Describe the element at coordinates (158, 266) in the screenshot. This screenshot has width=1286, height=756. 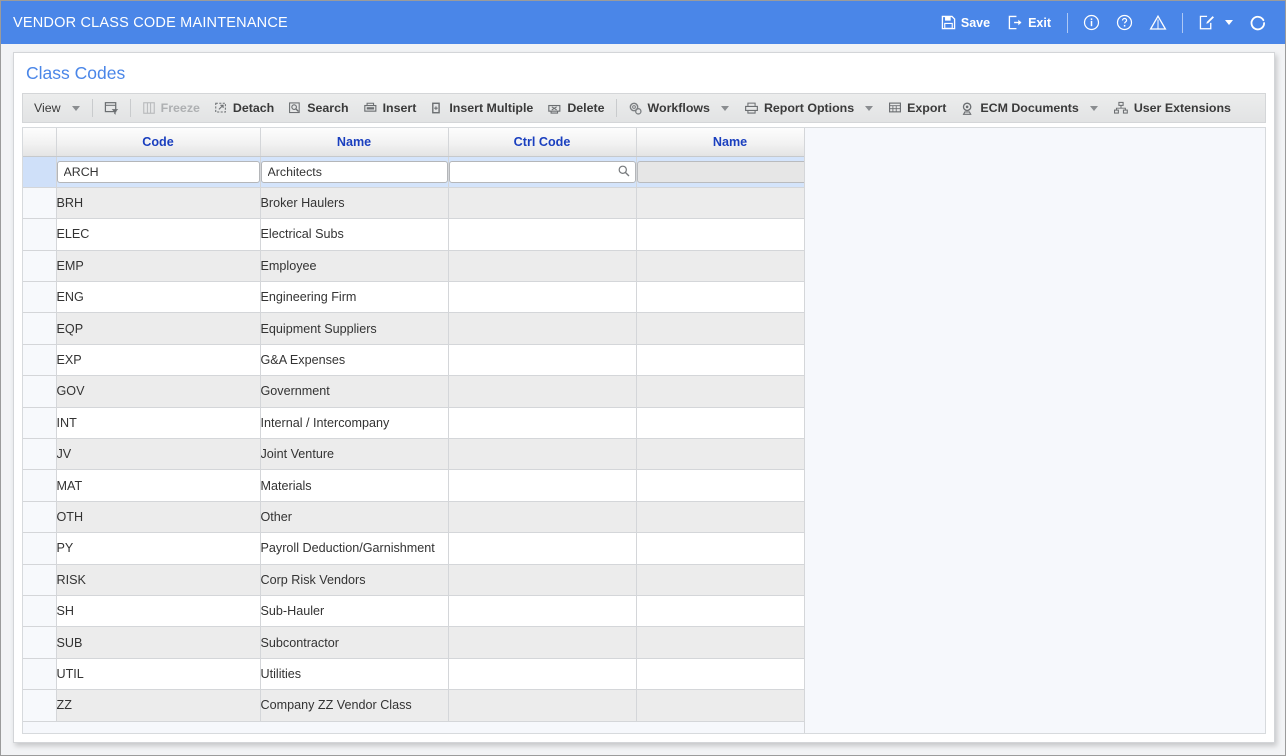
I see `cell-code: EMP` at that location.